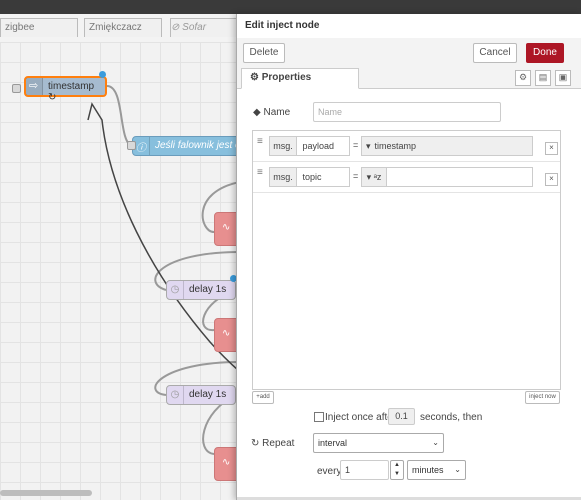 This screenshot has height=500, width=581. Describe the element at coordinates (286, 77) in the screenshot. I see `properties-tab-label: Properties` at that location.